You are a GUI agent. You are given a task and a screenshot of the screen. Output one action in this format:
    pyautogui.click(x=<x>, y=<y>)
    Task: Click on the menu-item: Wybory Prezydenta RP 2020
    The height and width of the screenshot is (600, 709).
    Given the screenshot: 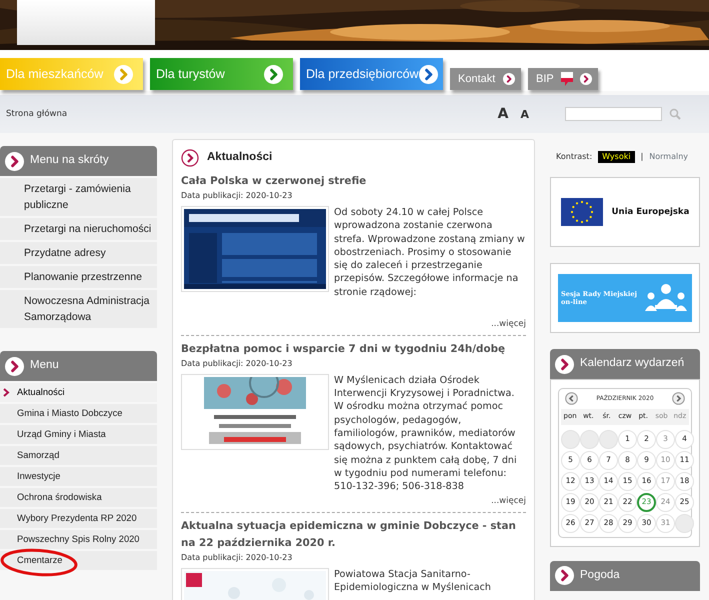 What is the action you would take?
    pyautogui.click(x=78, y=518)
    